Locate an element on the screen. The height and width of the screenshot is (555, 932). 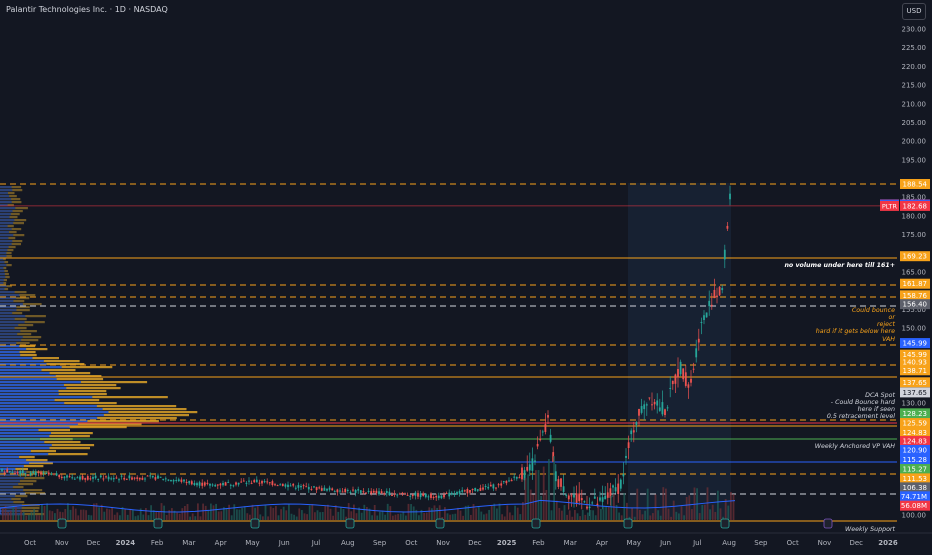
currency-button: USD is located at coordinates (914, 11).